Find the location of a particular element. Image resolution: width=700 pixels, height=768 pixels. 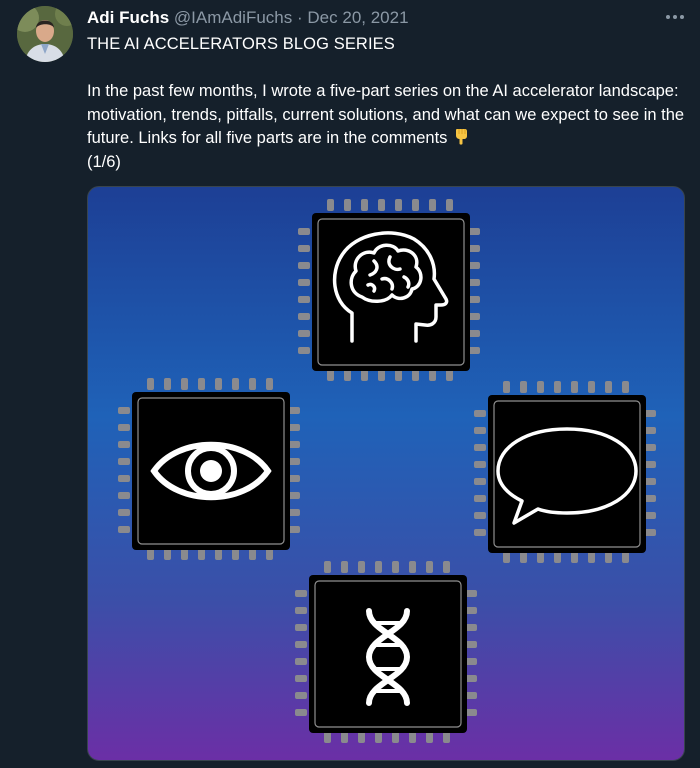

thread-counter: (1/6) is located at coordinates (104, 161).